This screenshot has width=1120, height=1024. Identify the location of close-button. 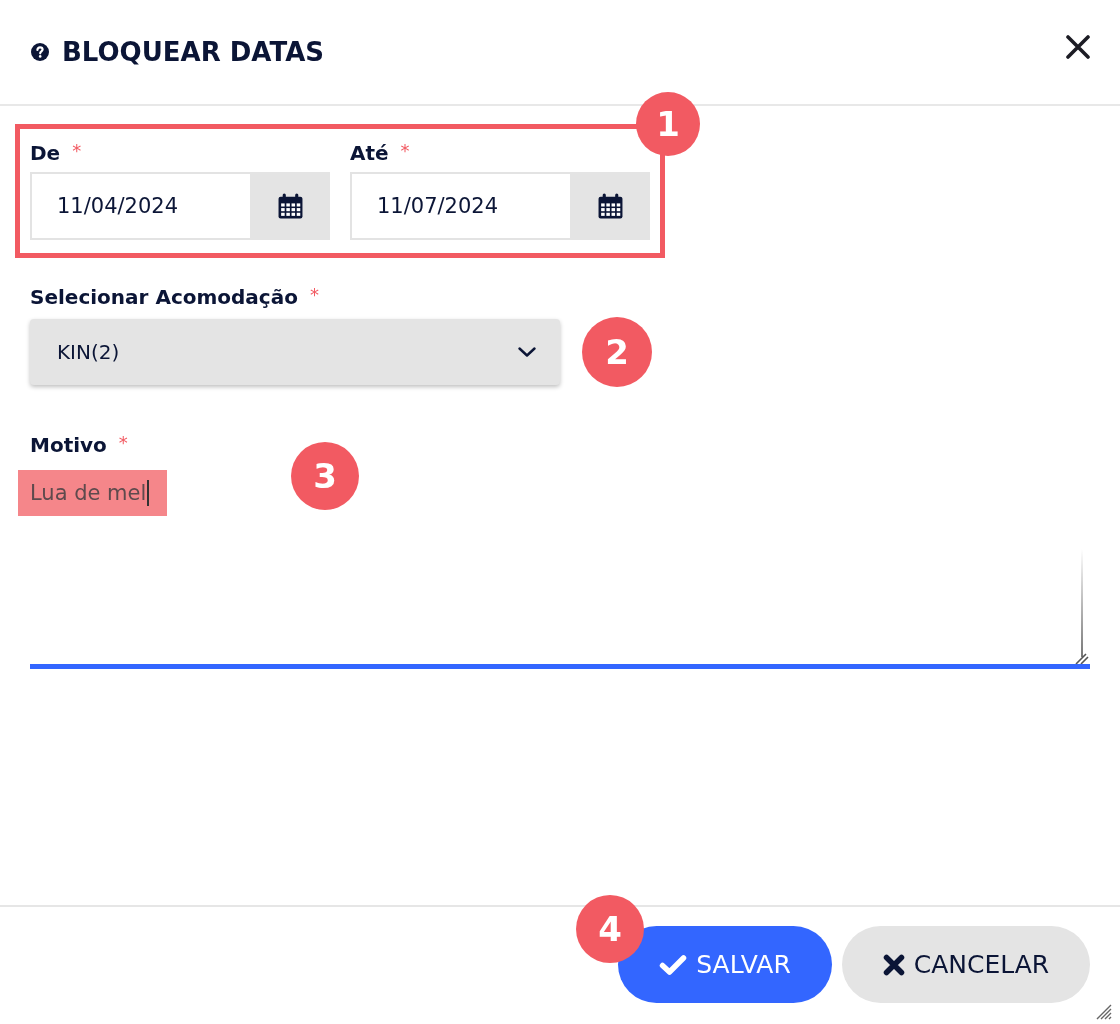
(1078, 47).